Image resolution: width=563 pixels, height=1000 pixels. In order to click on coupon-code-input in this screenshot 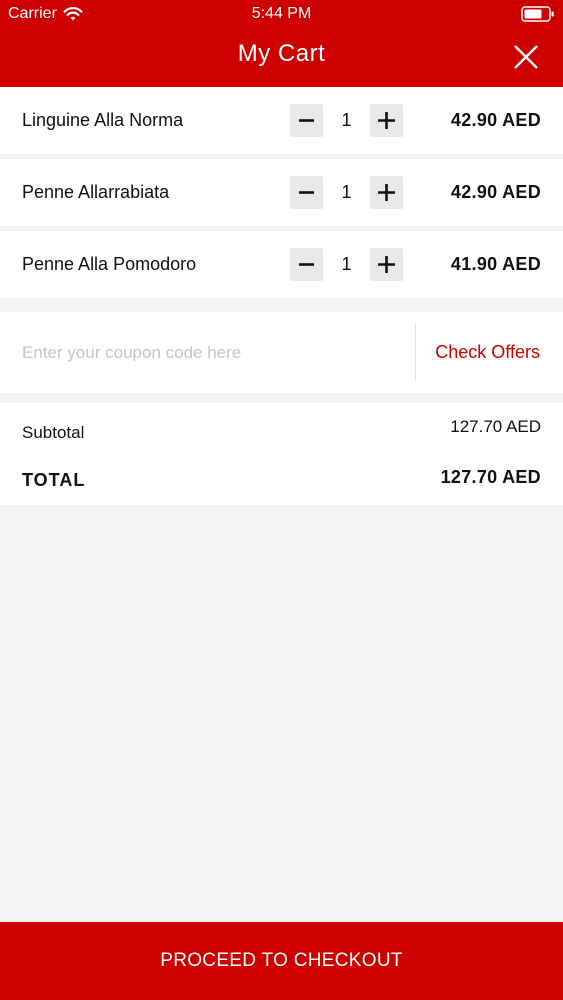, I will do `click(212, 352)`.